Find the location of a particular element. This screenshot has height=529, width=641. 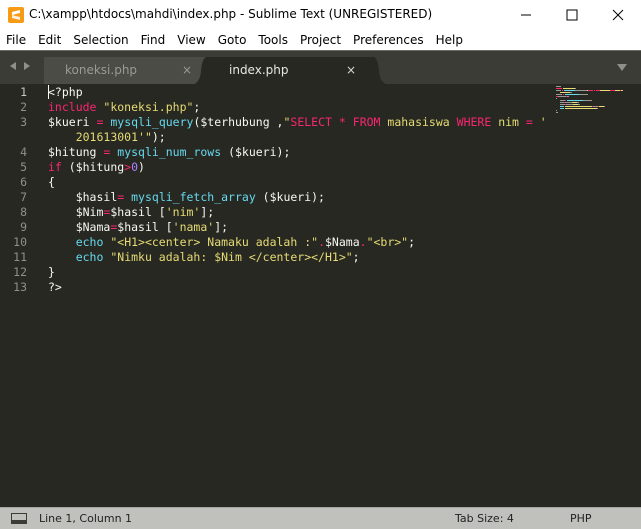

tab-size-indicator: Tab Size: 4 is located at coordinates (484, 518).